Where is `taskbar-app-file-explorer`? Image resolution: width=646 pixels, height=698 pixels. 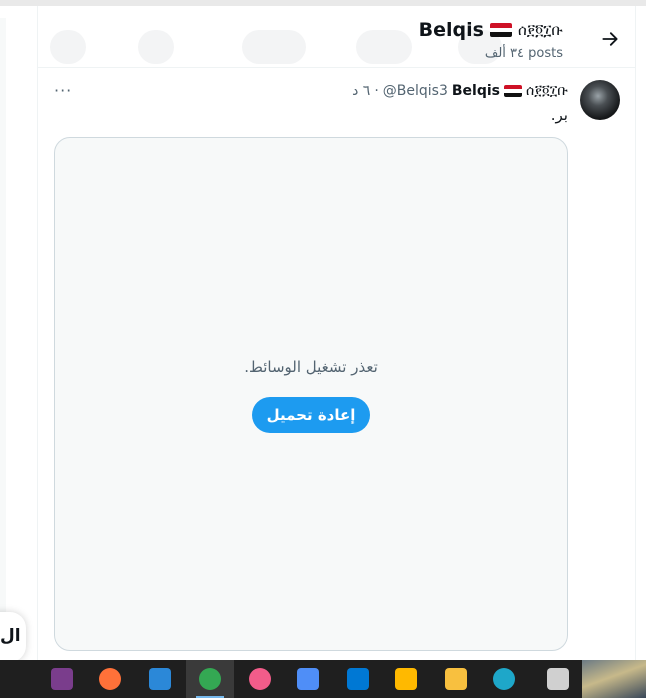 taskbar-app-file-explorer is located at coordinates (456, 679).